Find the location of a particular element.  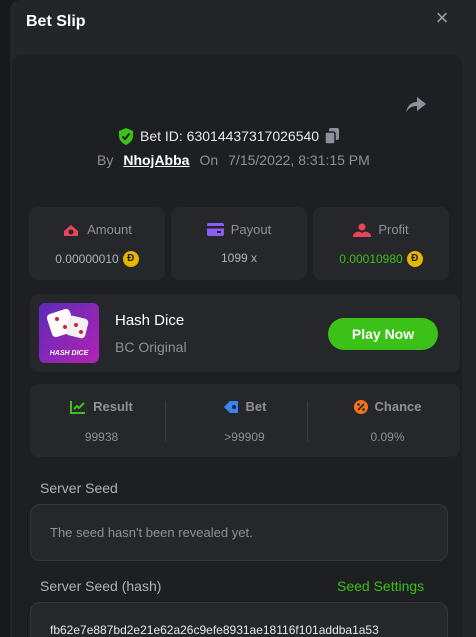

bet-id-row: Bet ID: 63014437317026540 is located at coordinates (229, 136).